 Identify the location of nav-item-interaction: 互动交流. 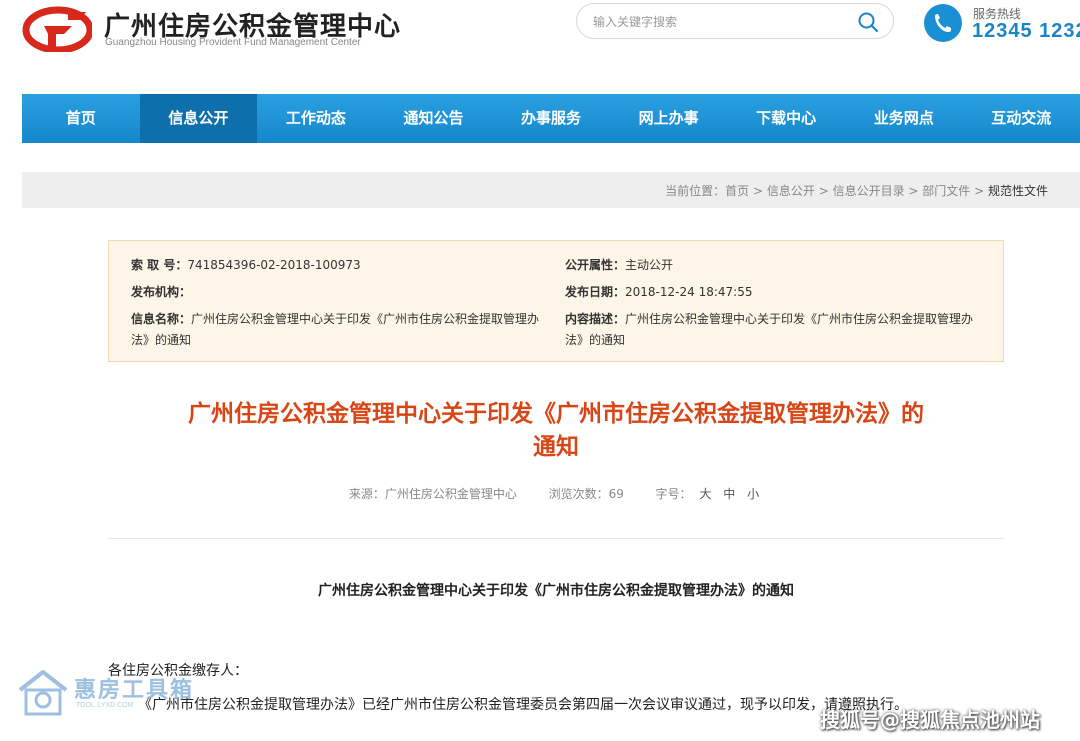
(1021, 118).